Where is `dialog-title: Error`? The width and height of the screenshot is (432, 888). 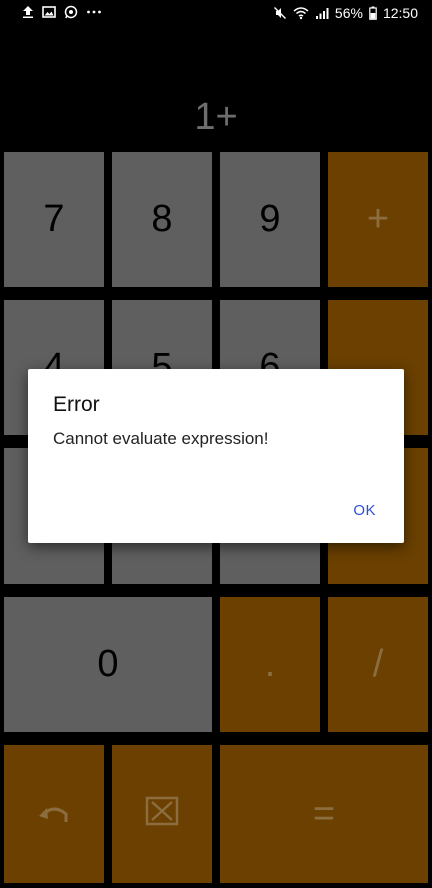
dialog-title: Error is located at coordinates (76, 404).